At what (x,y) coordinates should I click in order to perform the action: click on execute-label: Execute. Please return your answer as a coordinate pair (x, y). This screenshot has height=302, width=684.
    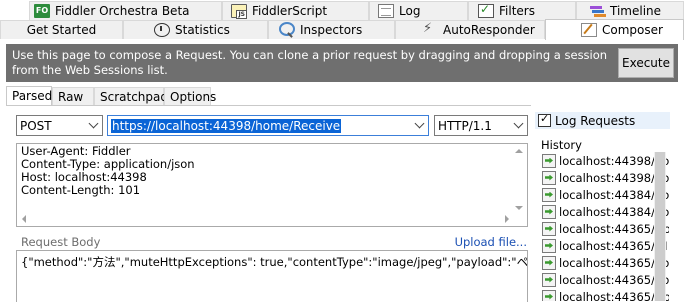
    Looking at the image, I should click on (646, 62).